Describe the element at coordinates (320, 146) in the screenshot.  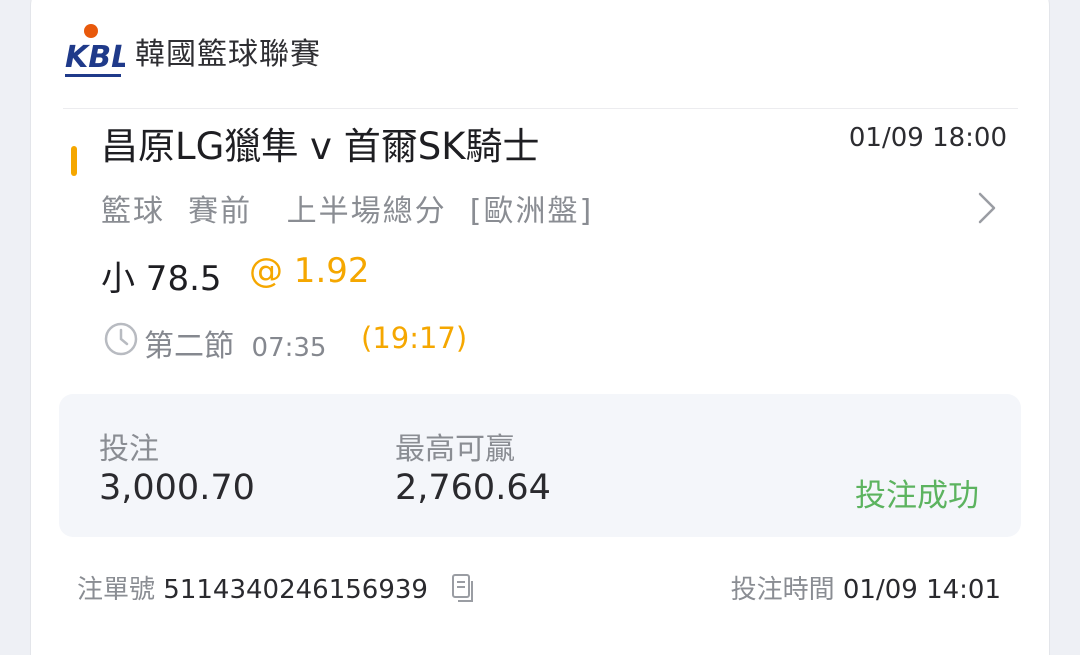
I see `match-title: 昌原LG獵隼 v 首爾SK騎士` at that location.